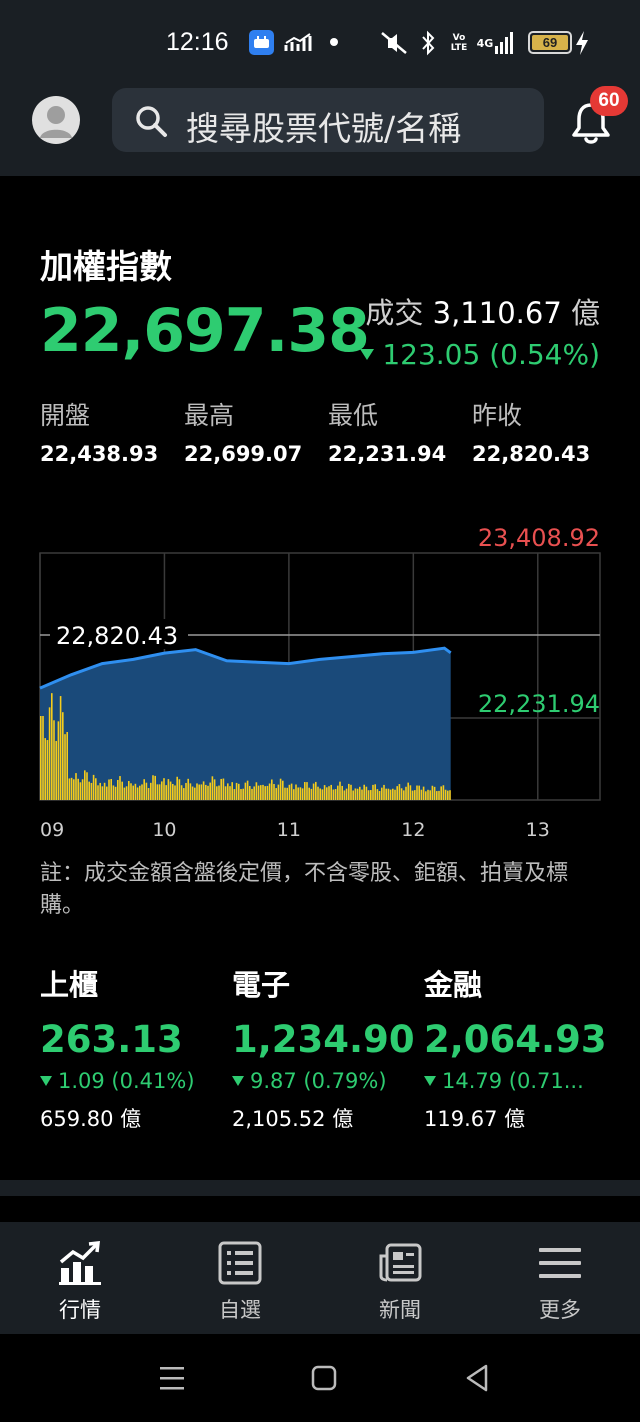 Image resolution: width=640 pixels, height=1422 pixels. I want to click on search-input: 搜尋股票代號/名稱, so click(328, 120).